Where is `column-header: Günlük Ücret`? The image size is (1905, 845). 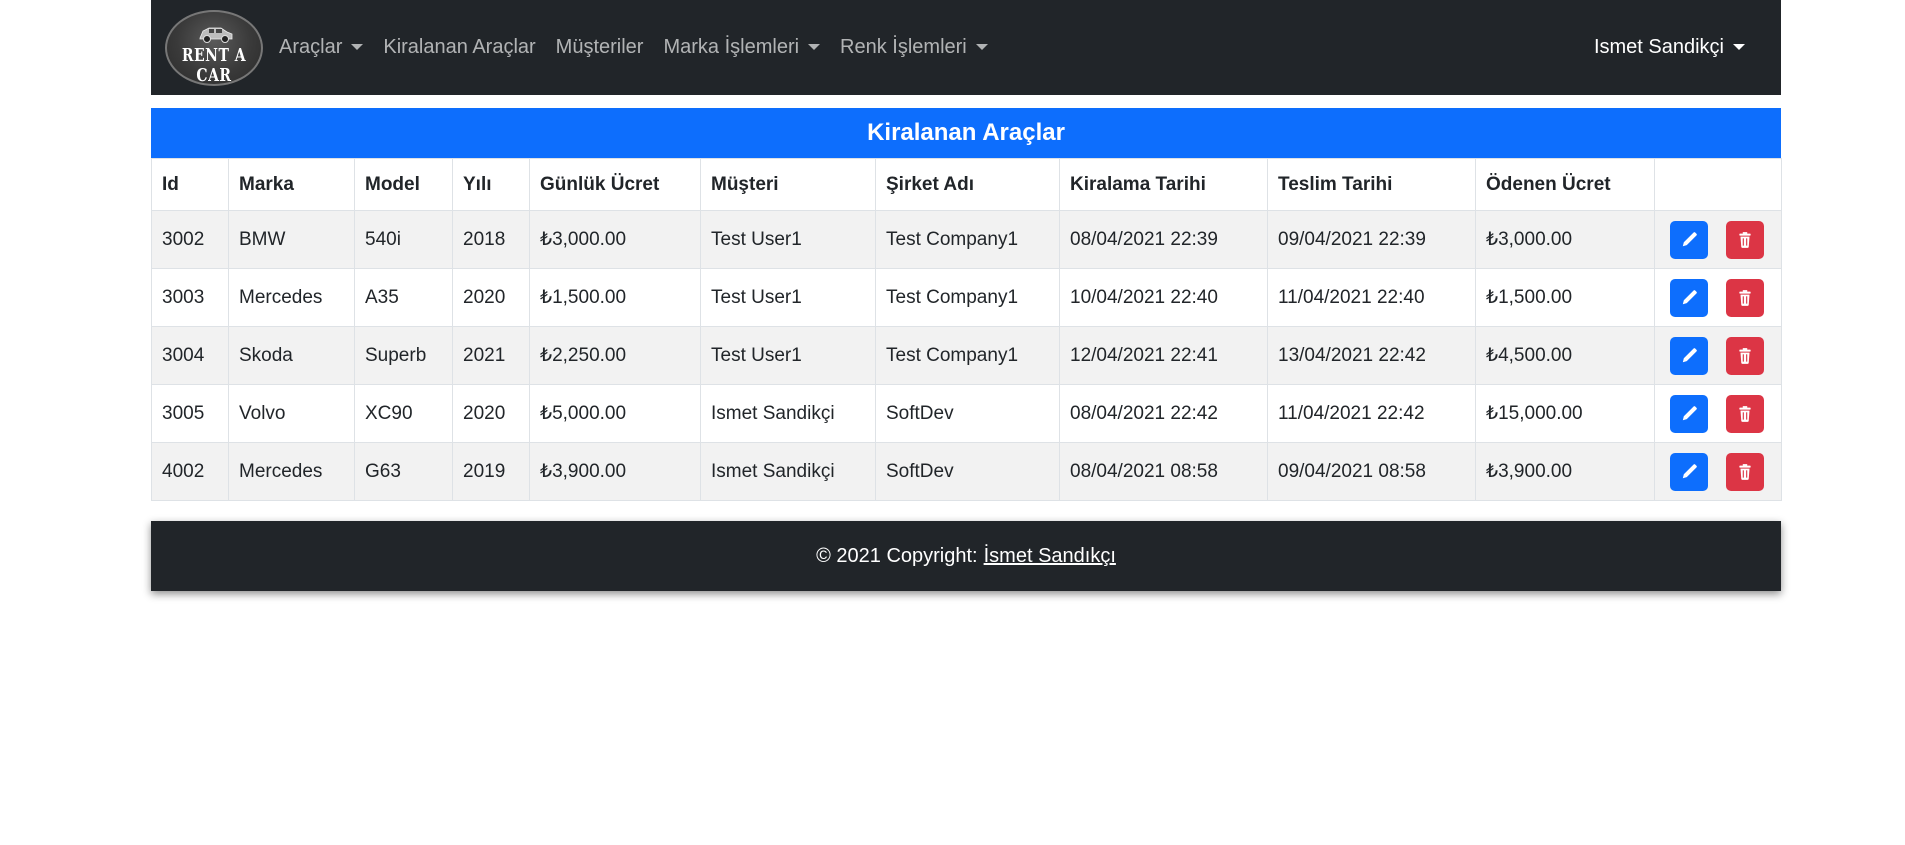
column-header: Günlük Ücret is located at coordinates (615, 184).